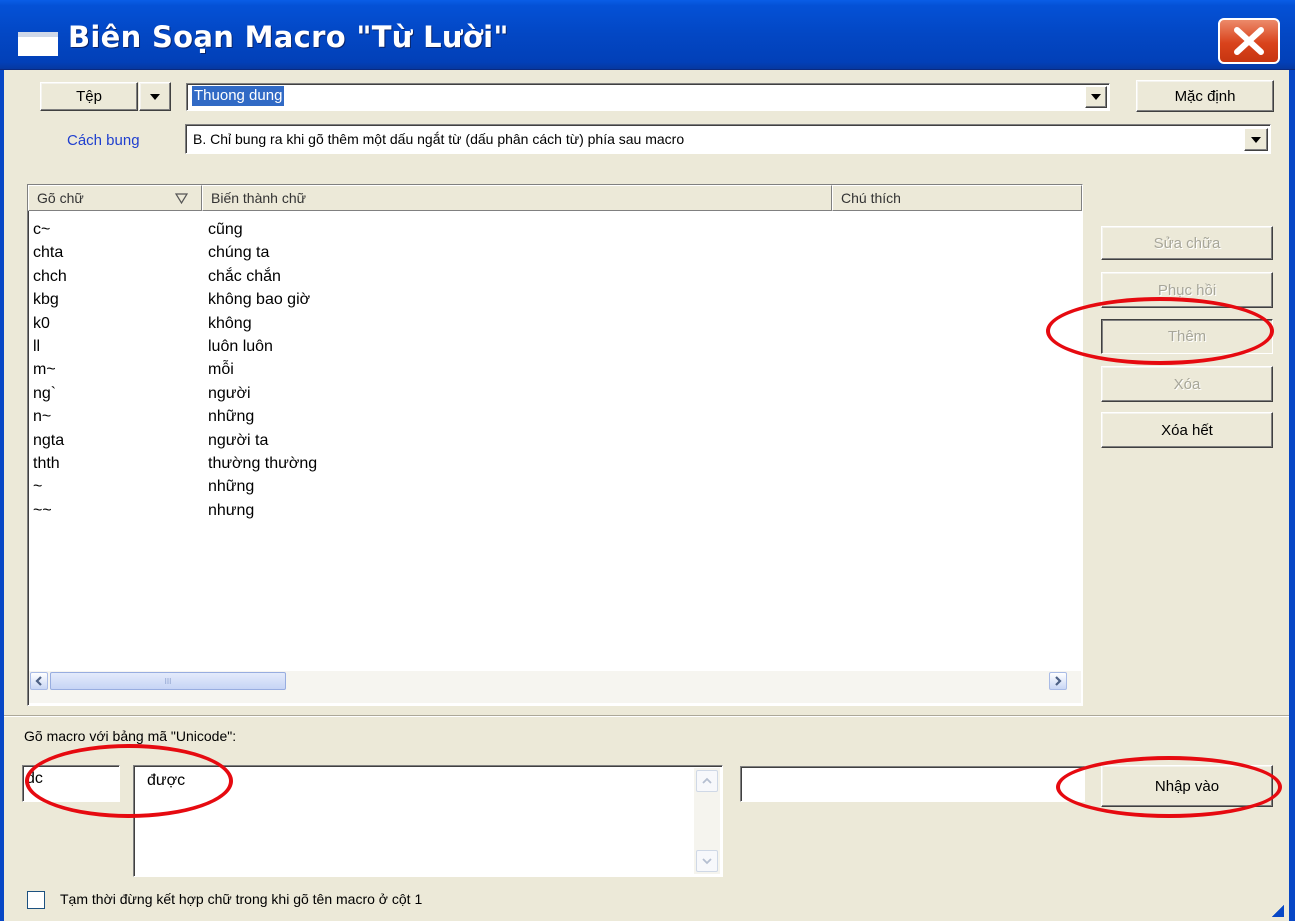 The image size is (1295, 921). Describe the element at coordinates (646, 716) in the screenshot. I see `section-divider` at that location.